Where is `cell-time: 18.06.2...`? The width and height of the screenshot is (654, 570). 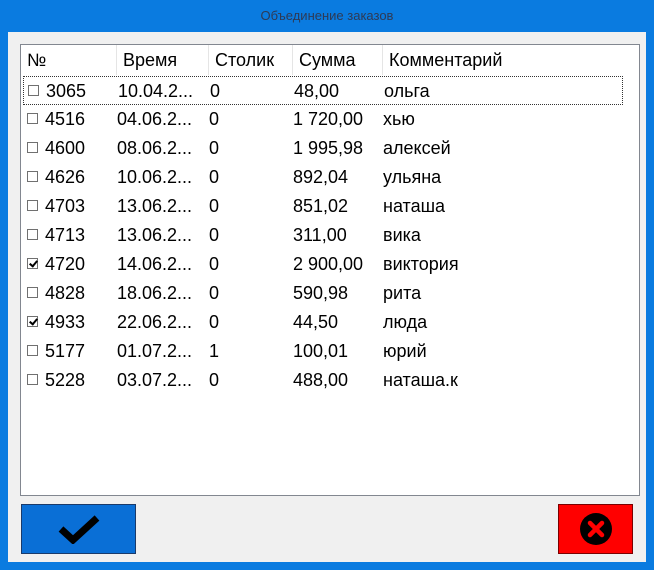 cell-time: 18.06.2... is located at coordinates (155, 293).